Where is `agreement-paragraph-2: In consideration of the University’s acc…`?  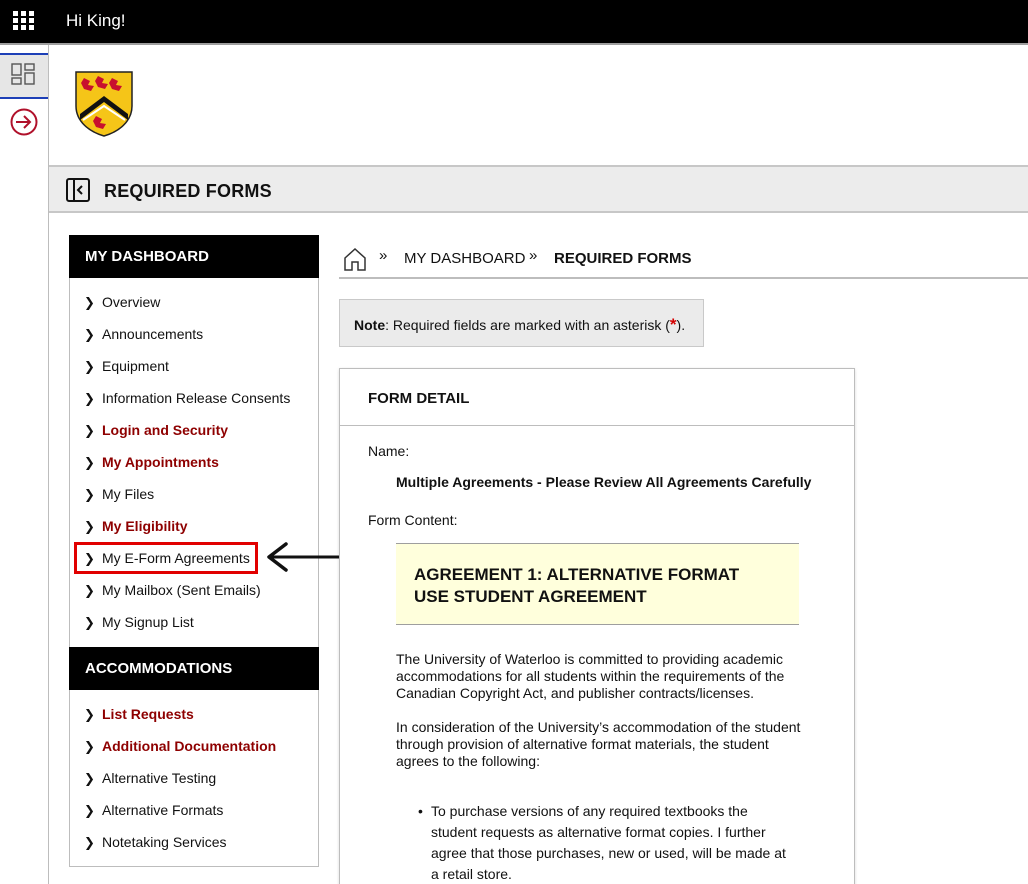 agreement-paragraph-2: In consideration of the University’s acc… is located at coordinates (598, 744).